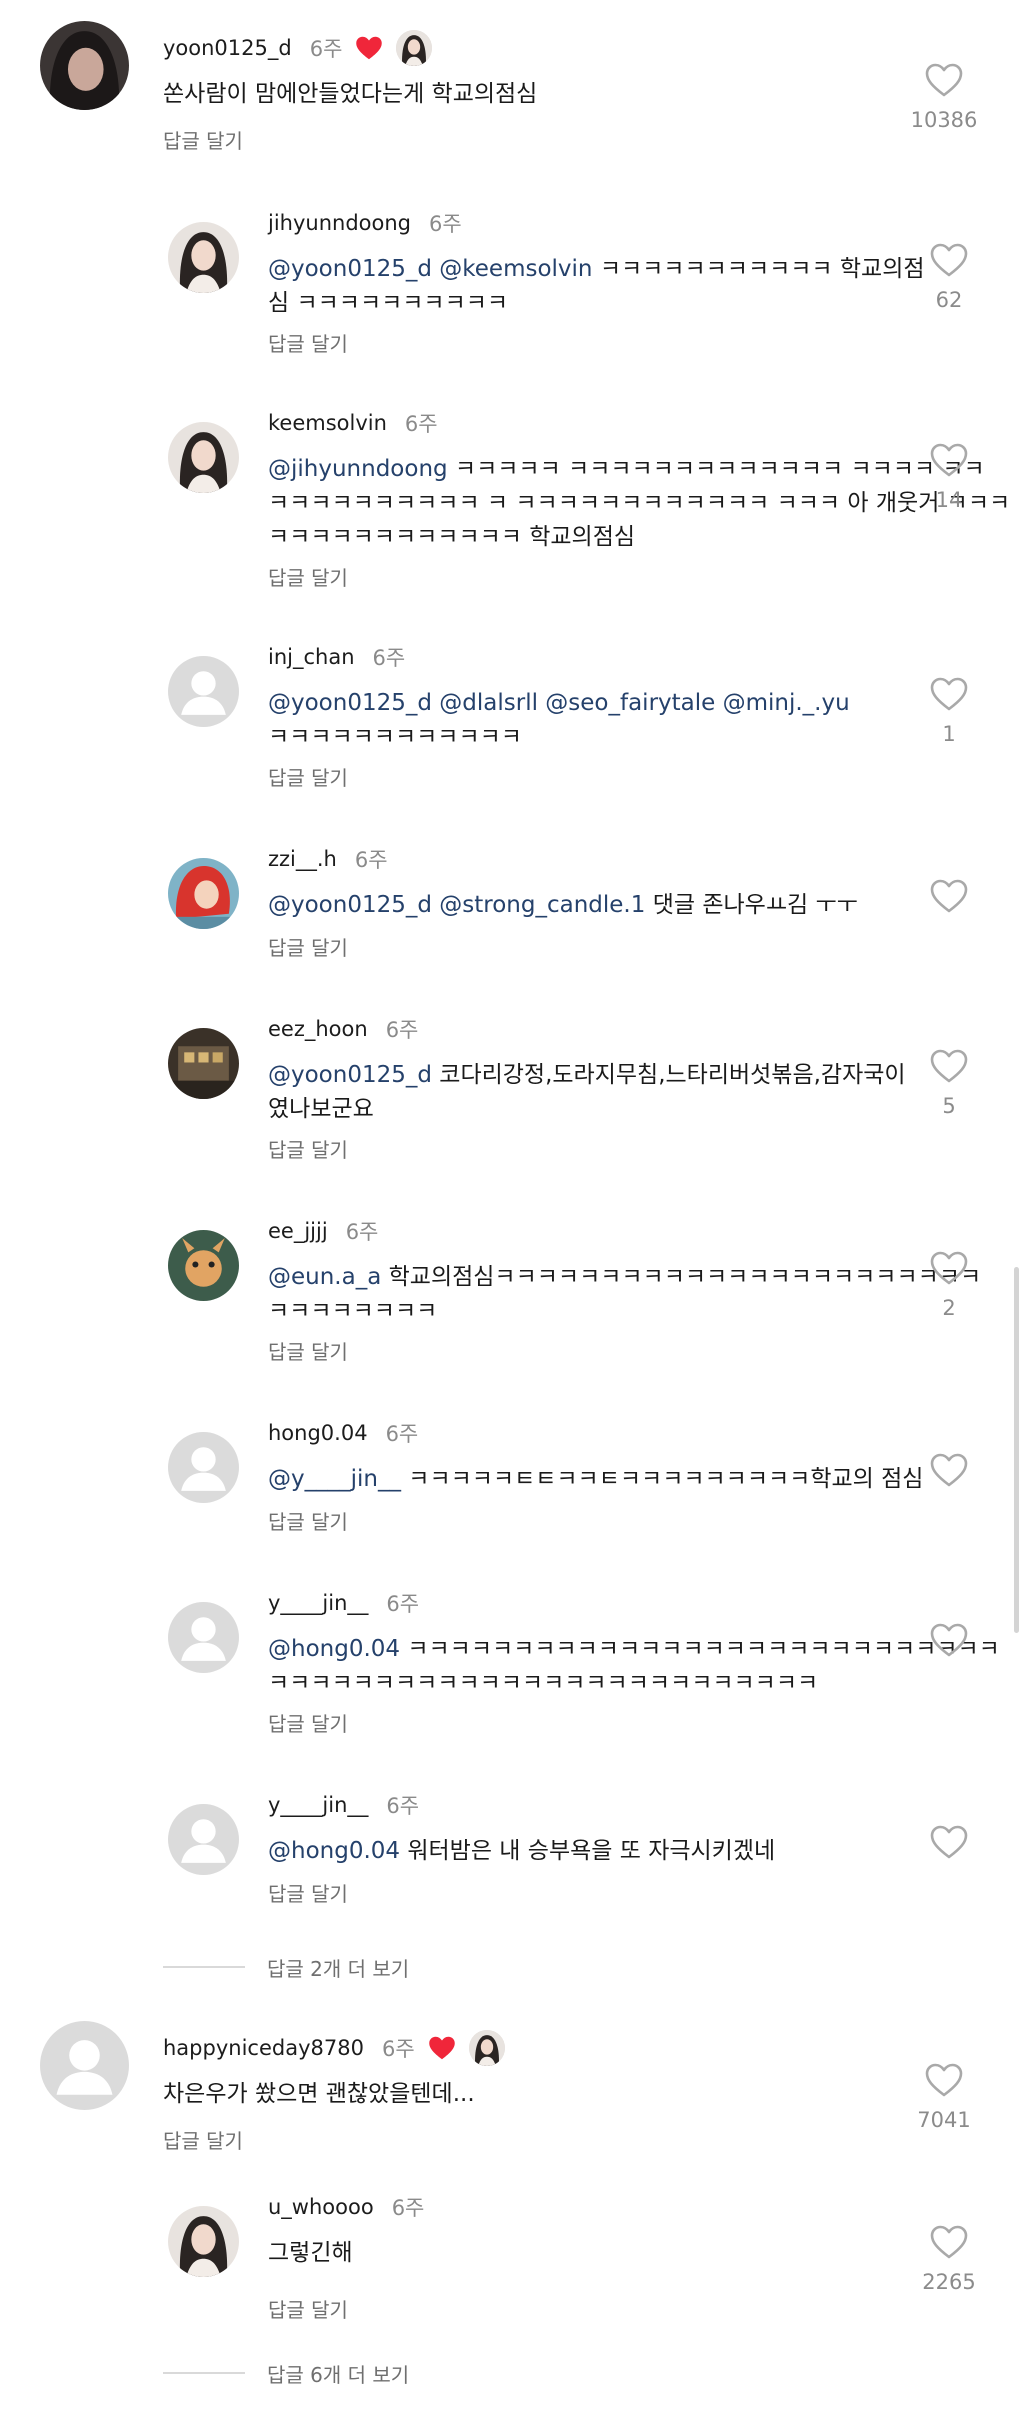  What do you see at coordinates (430, 269) in the screenshot?
I see `mention-link: @yoon0125_d @keemsolvin` at bounding box center [430, 269].